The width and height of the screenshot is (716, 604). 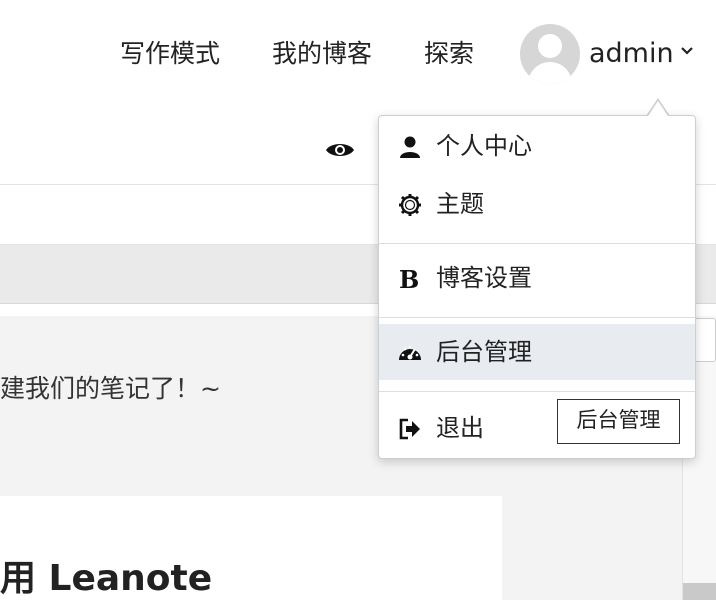 What do you see at coordinates (449, 54) in the screenshot?
I see `nav-explore: 探索` at bounding box center [449, 54].